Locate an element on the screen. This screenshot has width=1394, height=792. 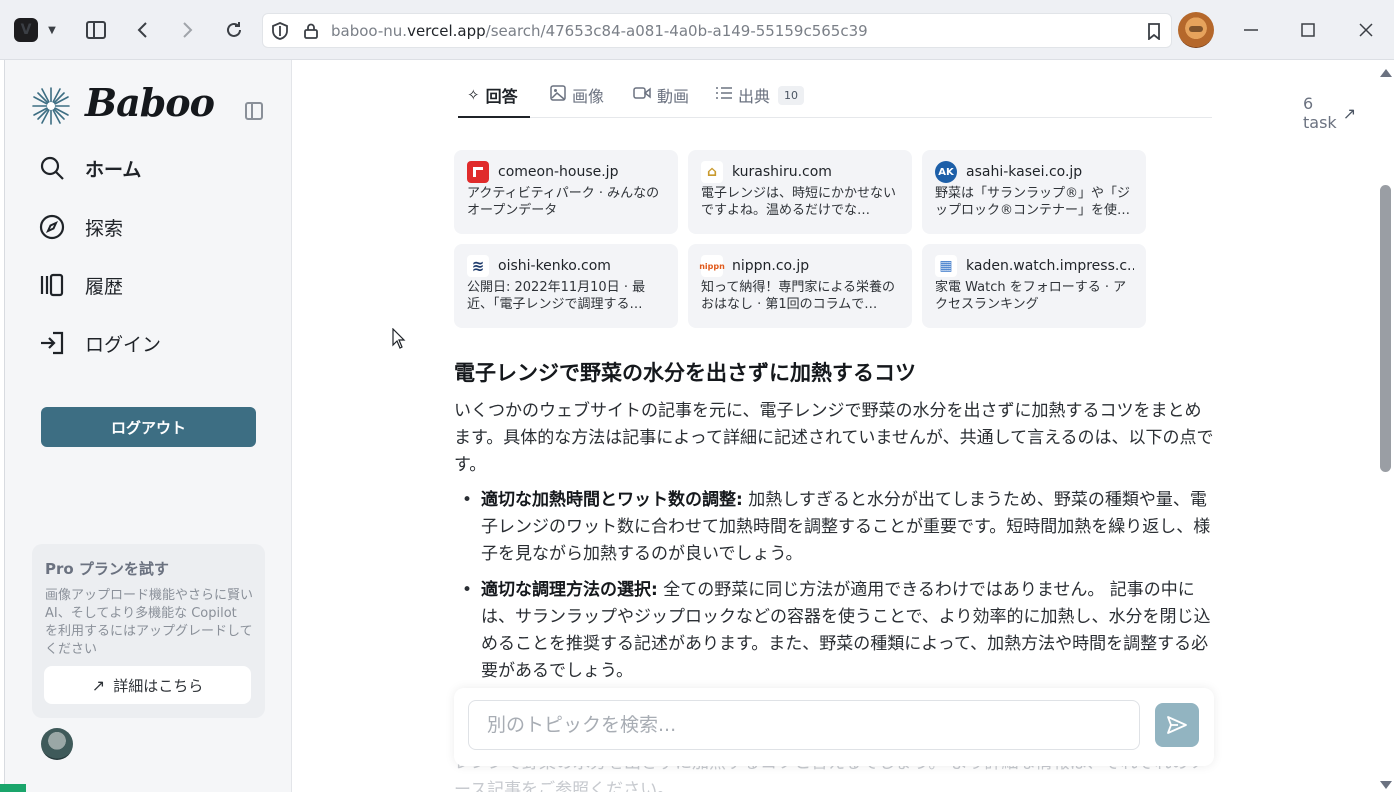
forward-arrow-icon is located at coordinates (188, 30).